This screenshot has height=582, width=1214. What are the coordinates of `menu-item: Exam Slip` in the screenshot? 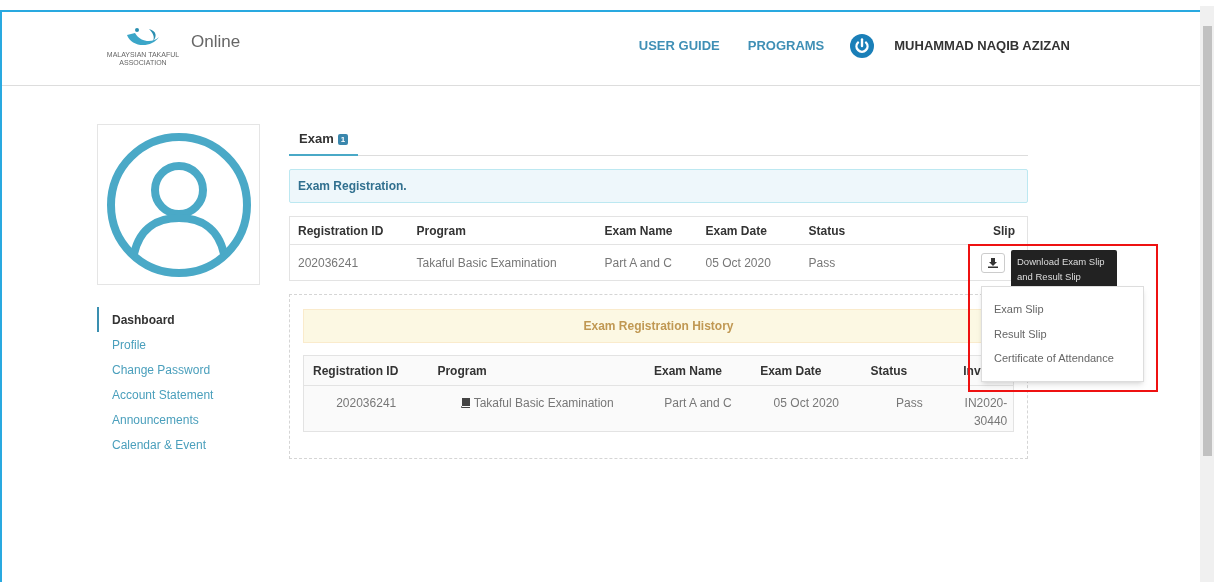 It's located at (1062, 309).